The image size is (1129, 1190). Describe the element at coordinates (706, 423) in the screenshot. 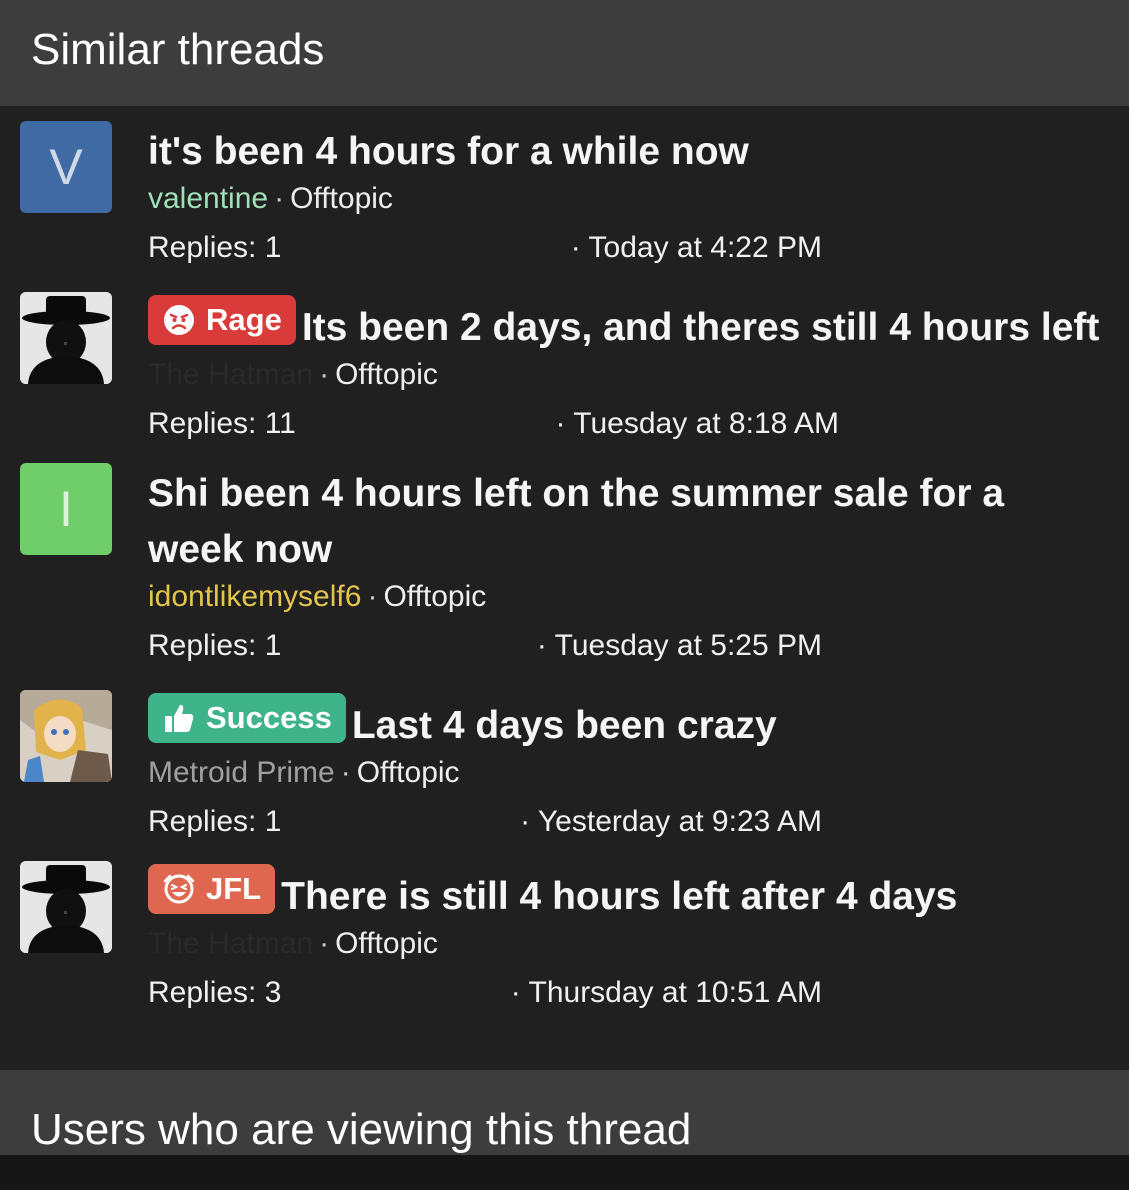

I see `thread-date: Tuesday at 8:18 AM` at that location.